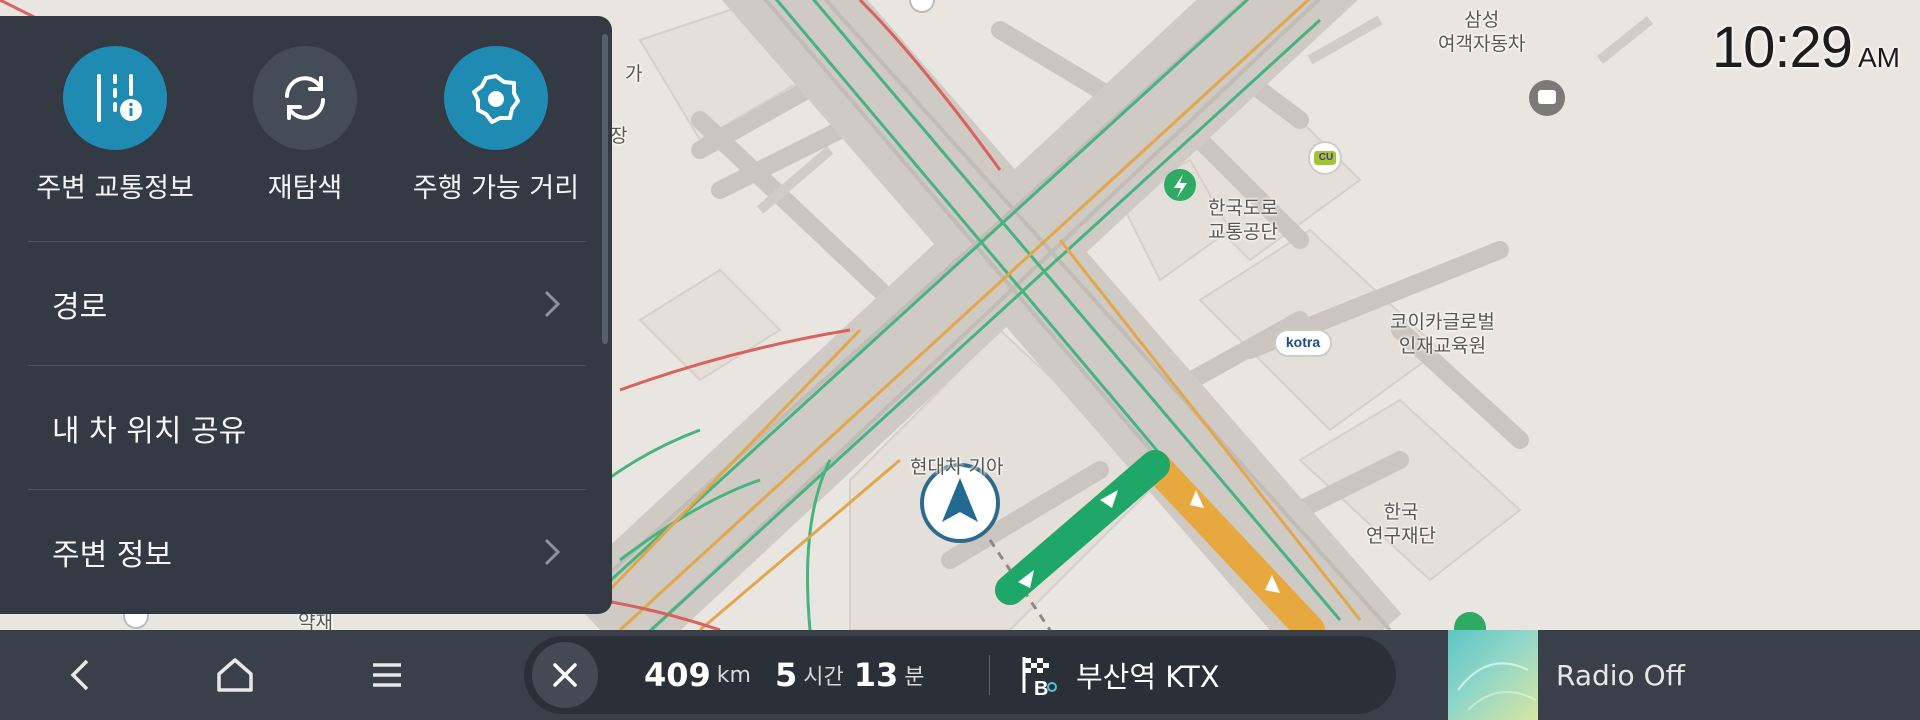 This screenshot has height=720, width=1920. What do you see at coordinates (80, 307) in the screenshot?
I see `menu-item-label: 경로` at bounding box center [80, 307].